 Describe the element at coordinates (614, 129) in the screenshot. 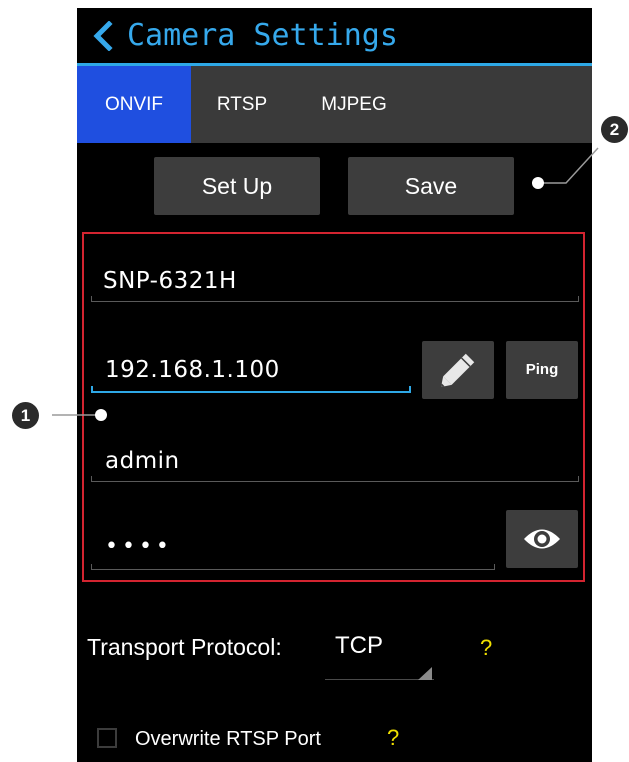

I see `callout-2: 2` at that location.